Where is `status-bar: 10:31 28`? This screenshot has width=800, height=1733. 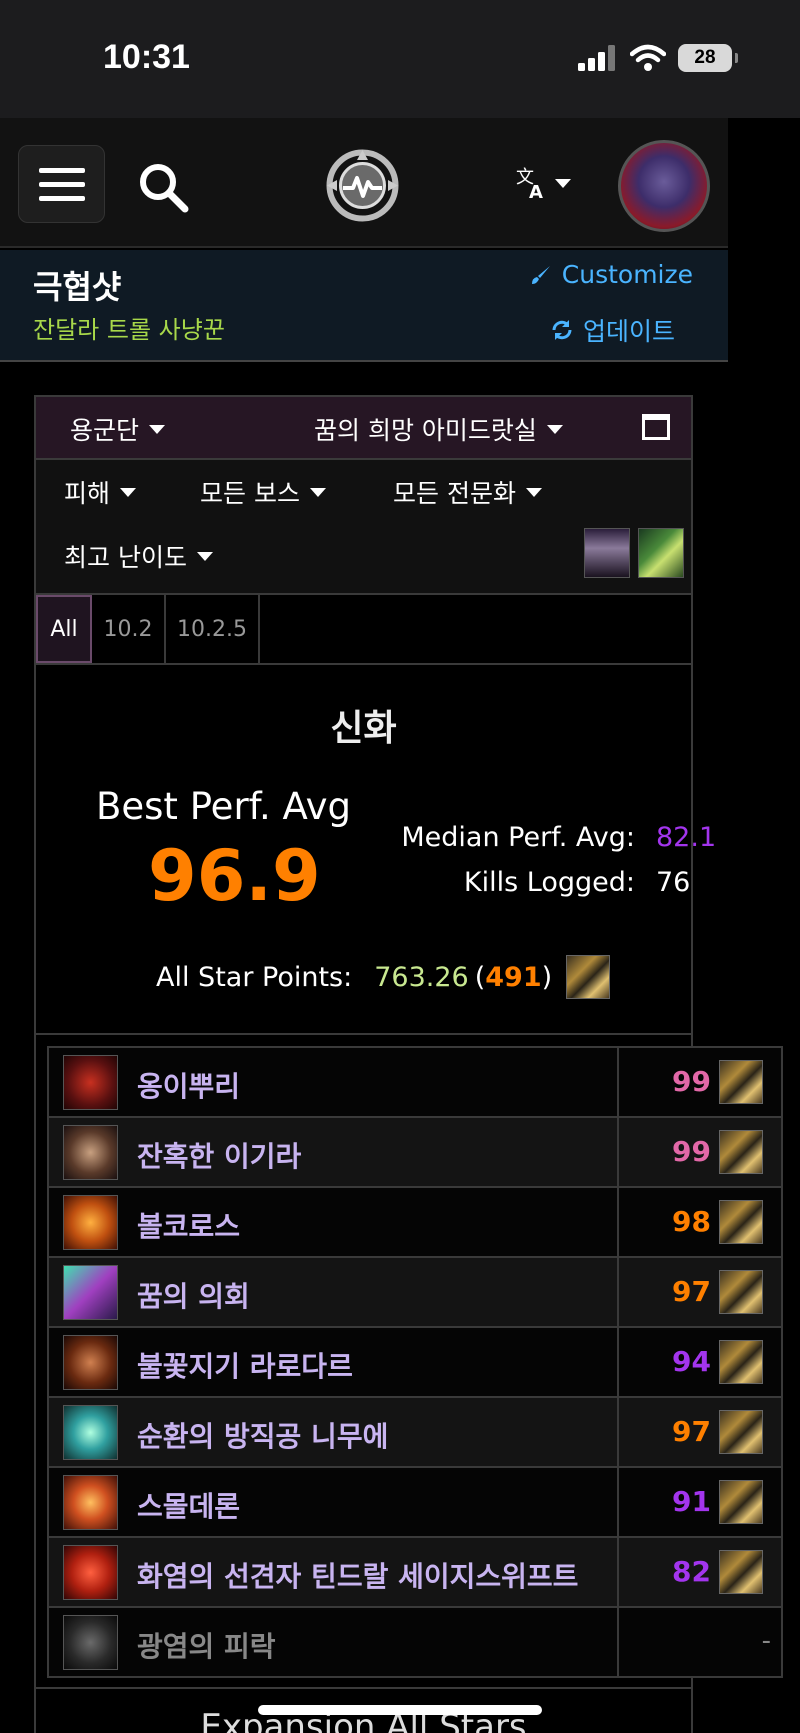 status-bar: 10:31 28 is located at coordinates (400, 59).